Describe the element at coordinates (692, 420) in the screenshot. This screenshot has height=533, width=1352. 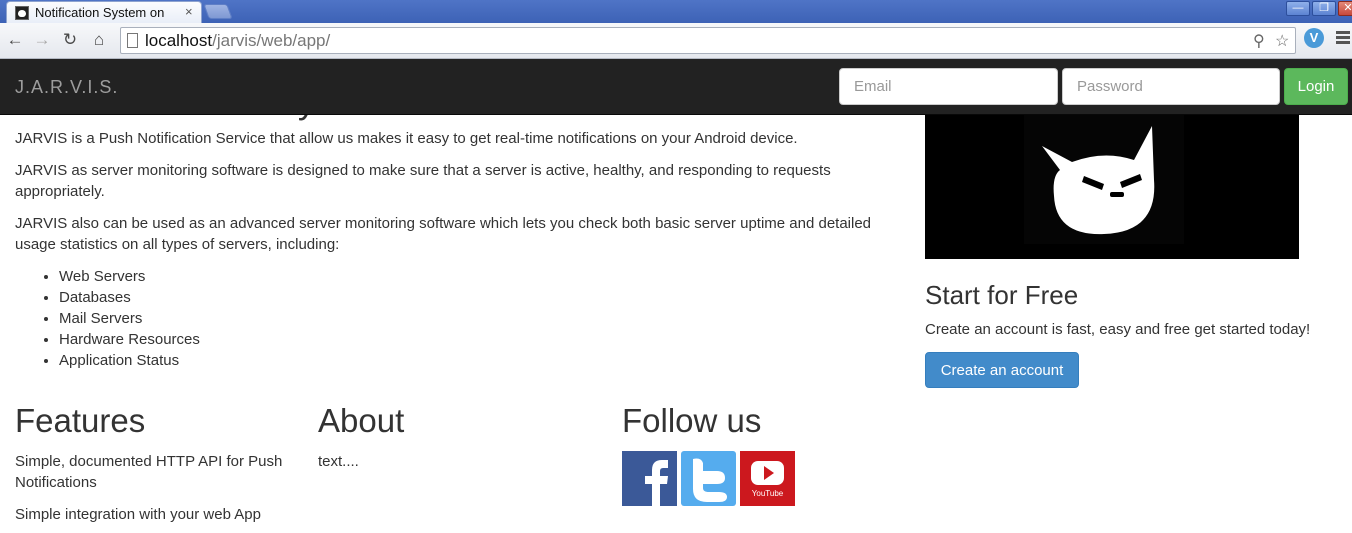
I see `follow-title: Follow us` at that location.